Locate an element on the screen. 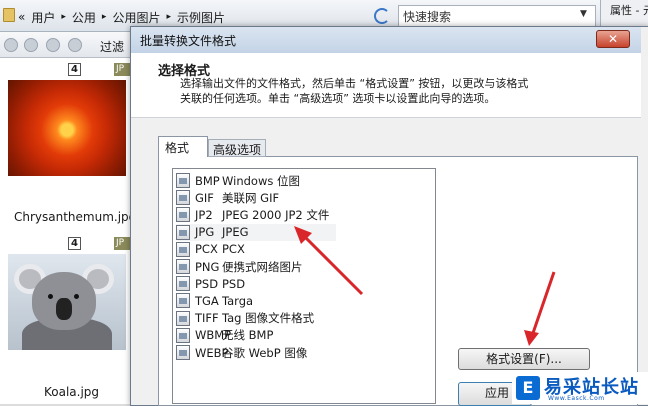 This screenshot has height=406, width=648. watermark-logo-icon: E is located at coordinates (528, 388).